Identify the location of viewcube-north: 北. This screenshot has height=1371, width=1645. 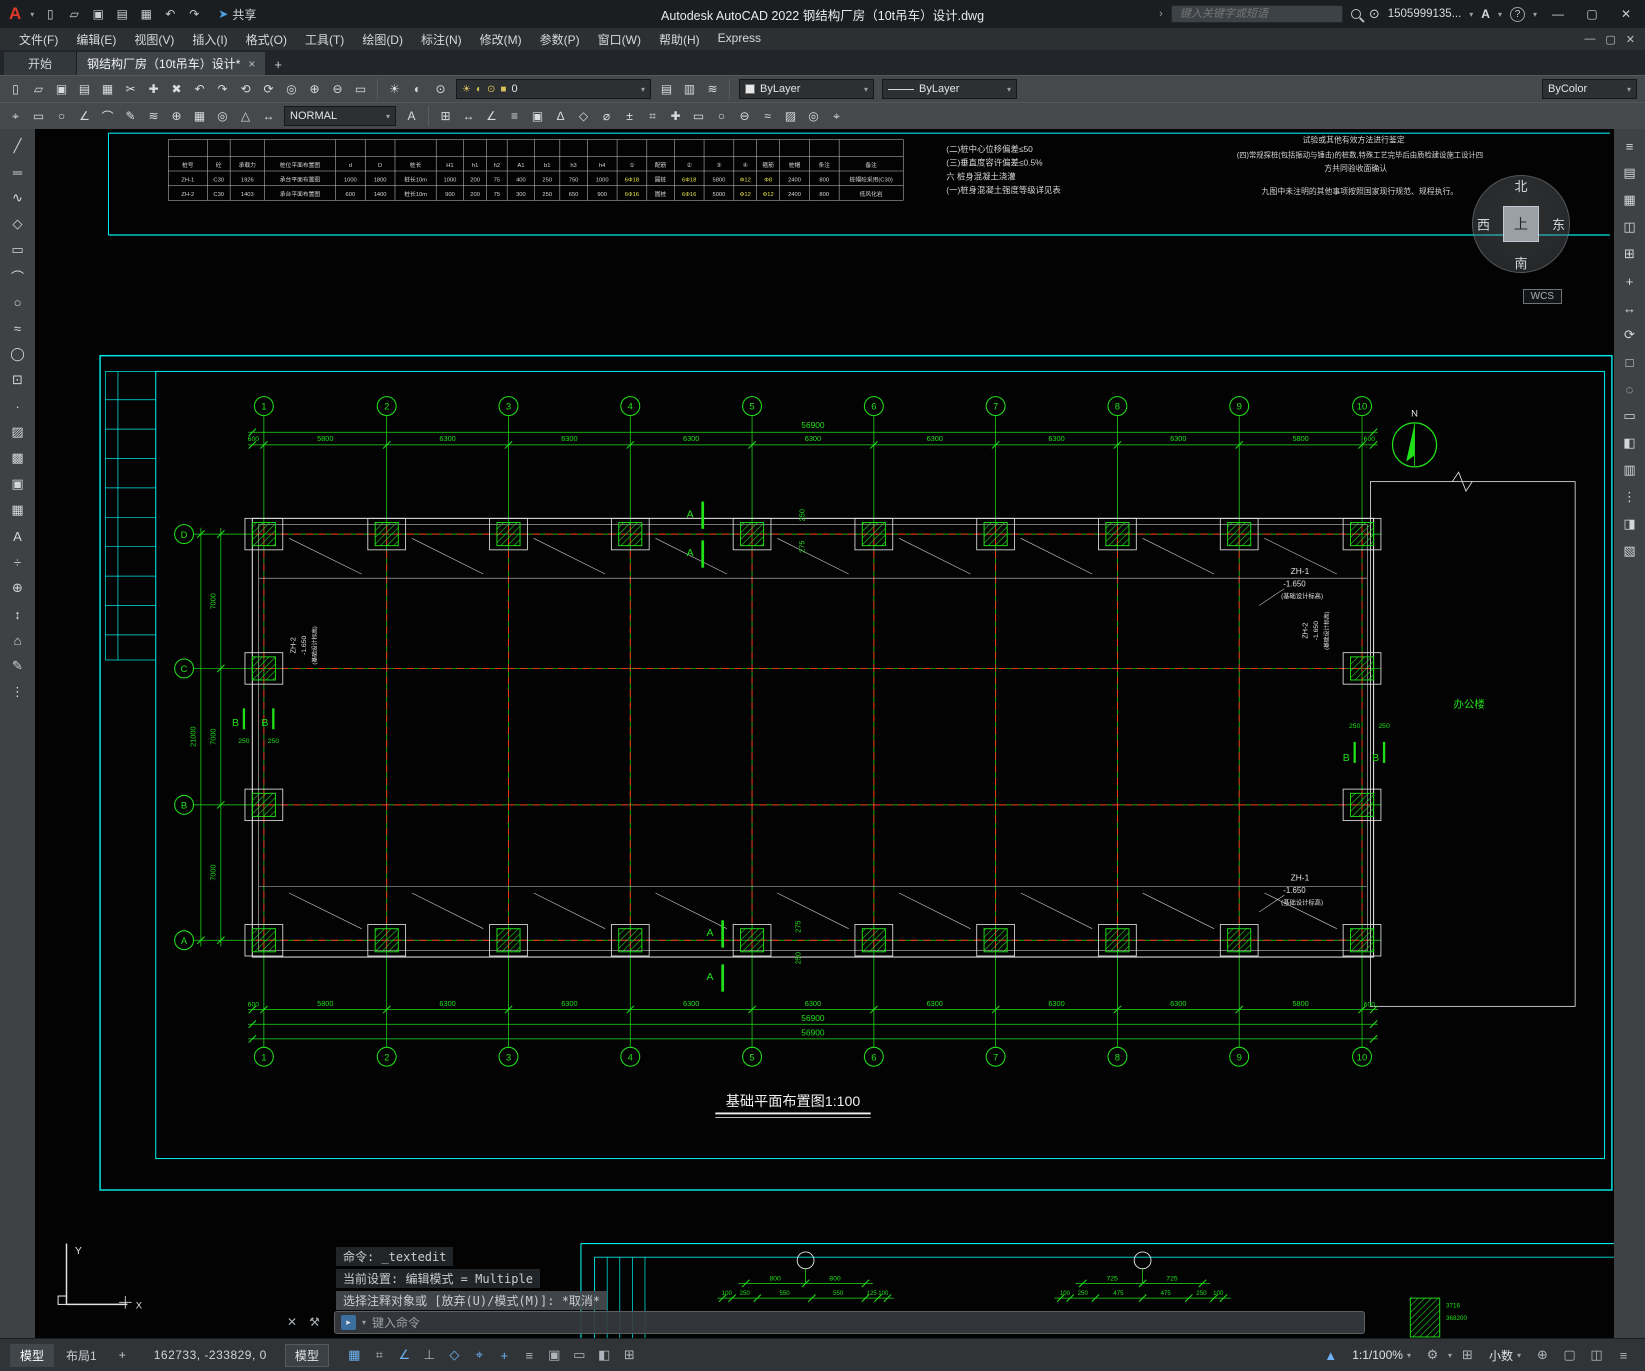
(1520, 185).